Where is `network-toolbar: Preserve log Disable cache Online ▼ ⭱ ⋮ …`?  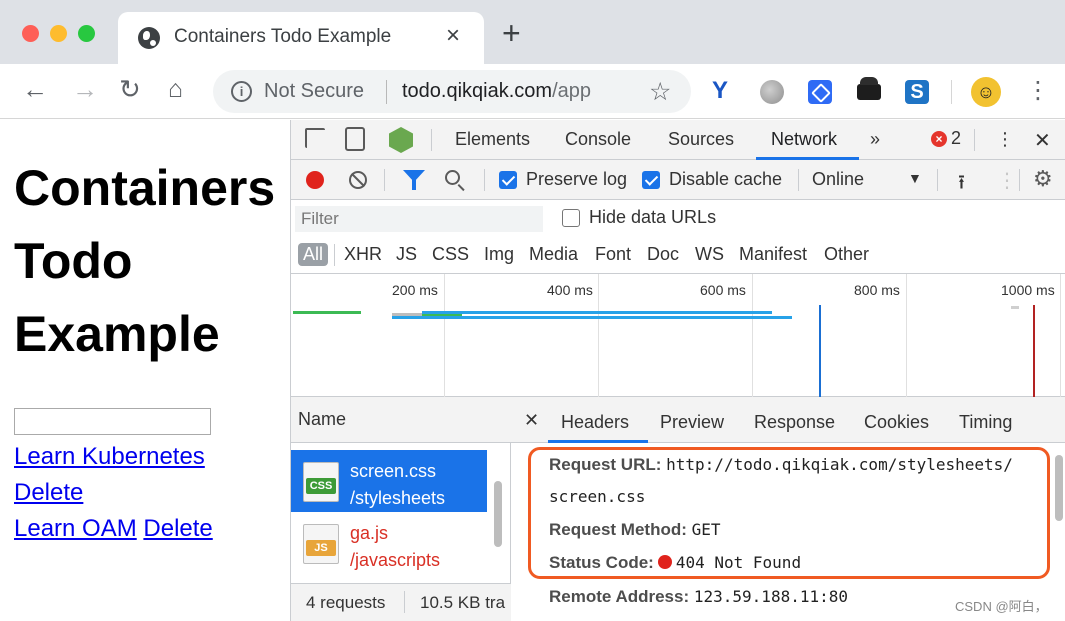 network-toolbar: Preserve log Disable cache Online ▼ ⭱ ⋮ … is located at coordinates (678, 180).